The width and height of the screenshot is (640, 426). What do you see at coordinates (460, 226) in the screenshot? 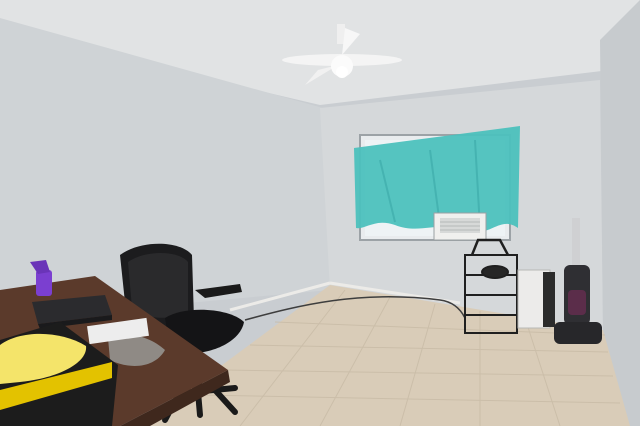
I see `wall-air-conditioner` at bounding box center [460, 226].